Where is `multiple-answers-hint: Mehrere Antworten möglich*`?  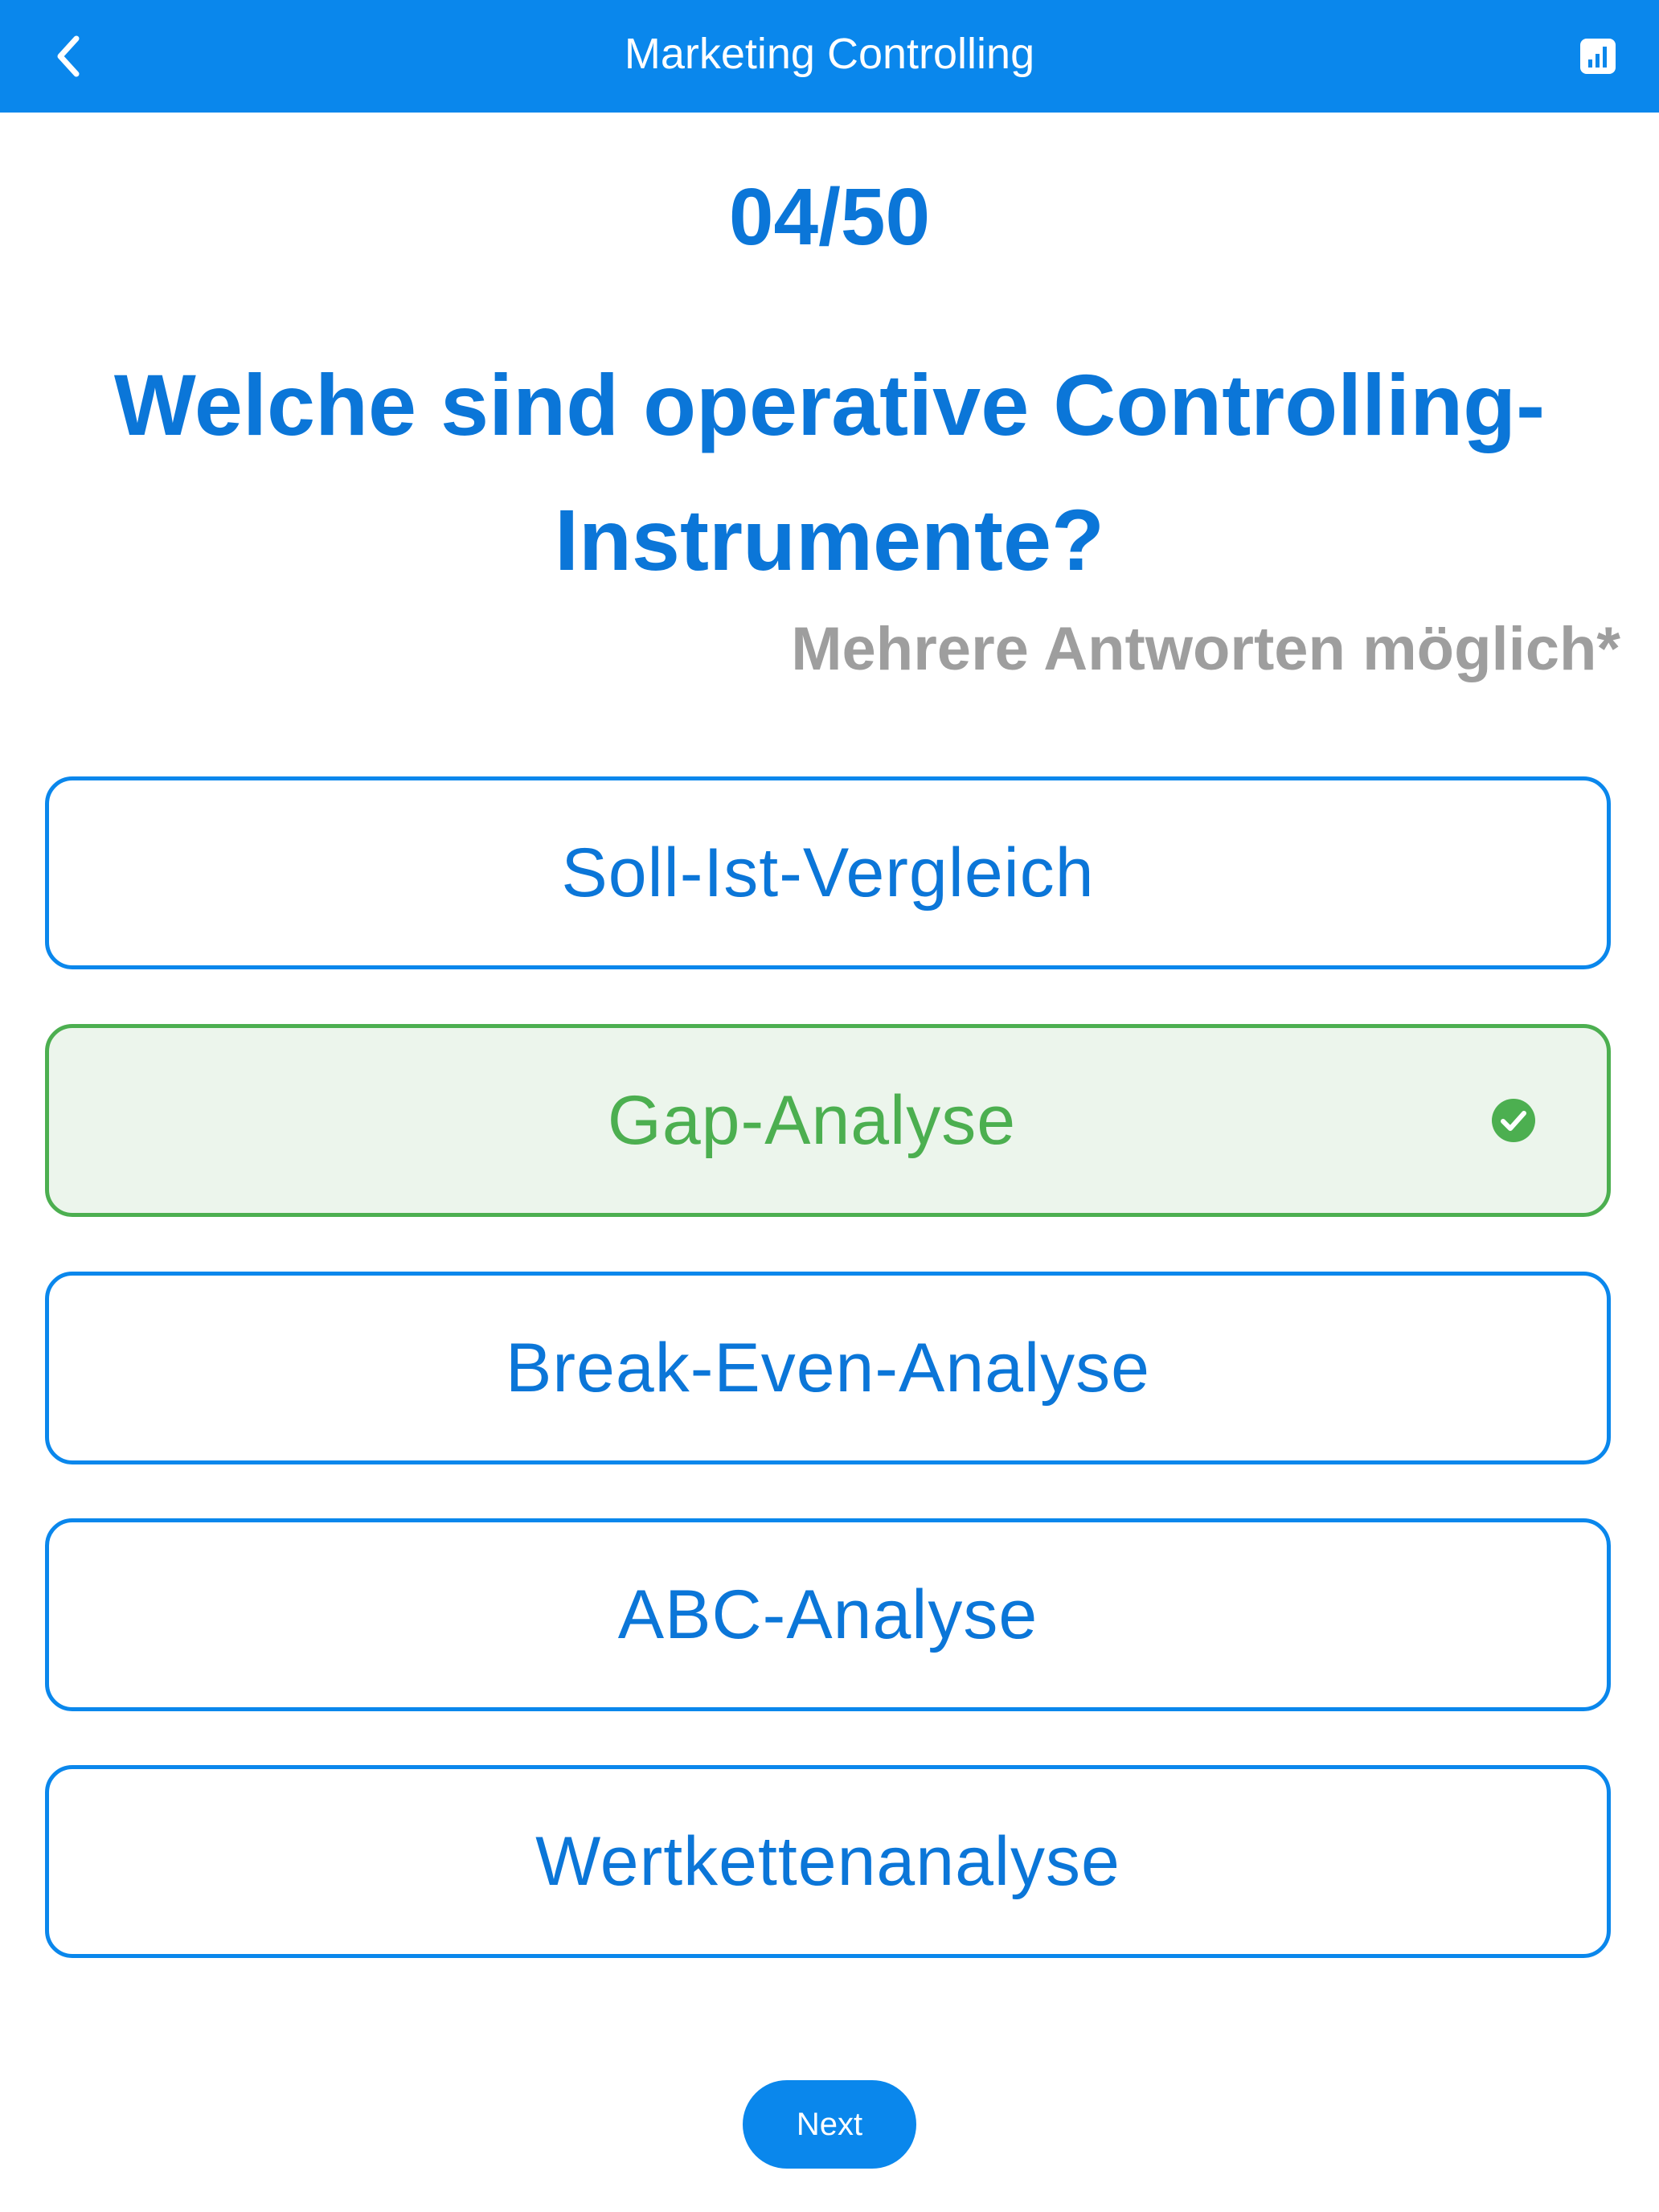
multiple-answers-hint: Mehrere Antworten möglich* is located at coordinates (1205, 649).